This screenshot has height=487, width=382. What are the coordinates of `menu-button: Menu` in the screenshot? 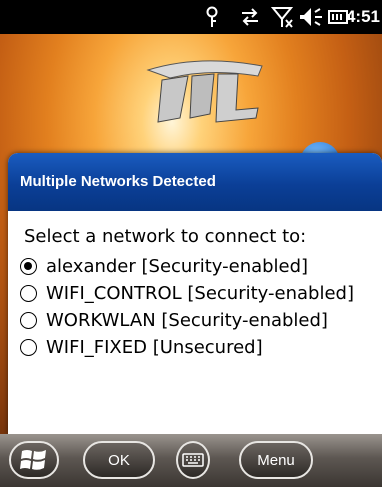 It's located at (276, 460).